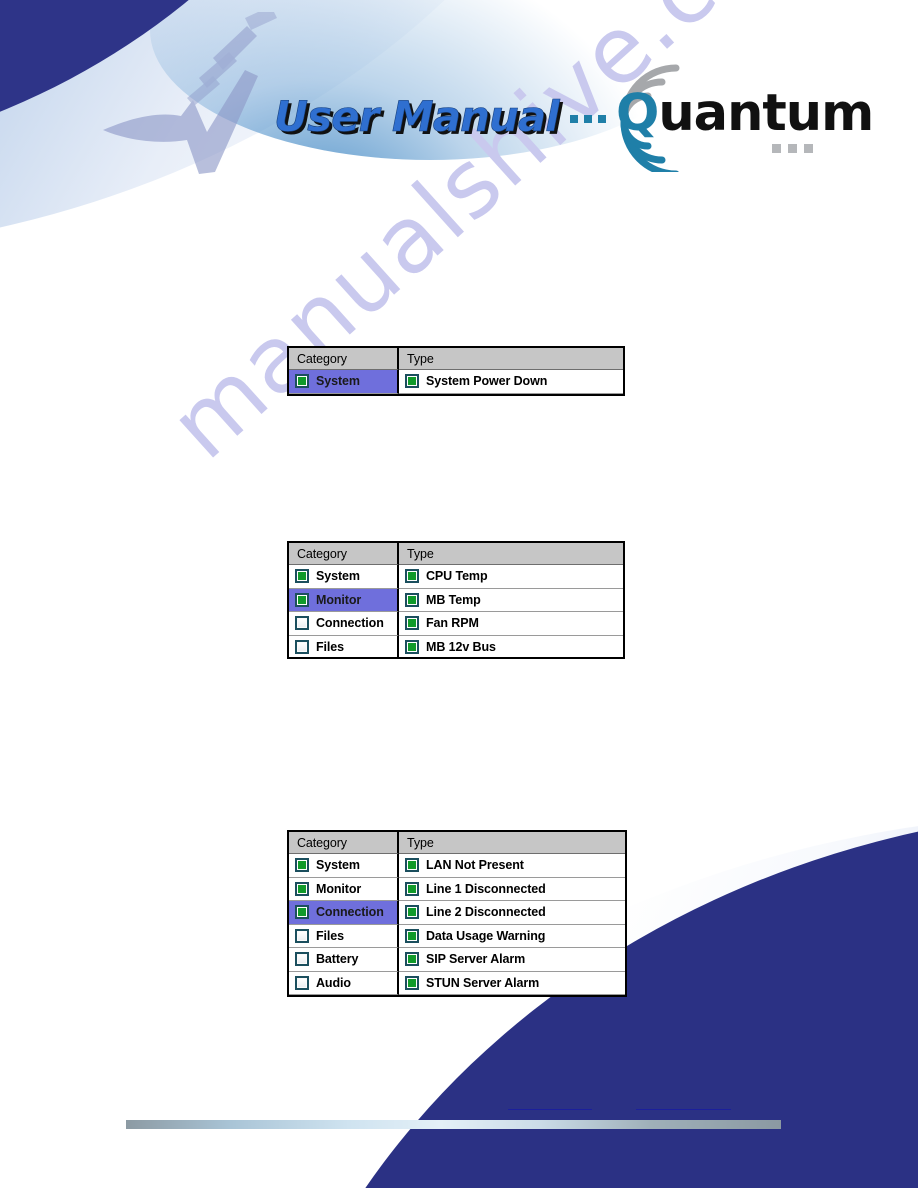  I want to click on type-cell-mb-12v-bus: MB 12v Bus, so click(511, 646).